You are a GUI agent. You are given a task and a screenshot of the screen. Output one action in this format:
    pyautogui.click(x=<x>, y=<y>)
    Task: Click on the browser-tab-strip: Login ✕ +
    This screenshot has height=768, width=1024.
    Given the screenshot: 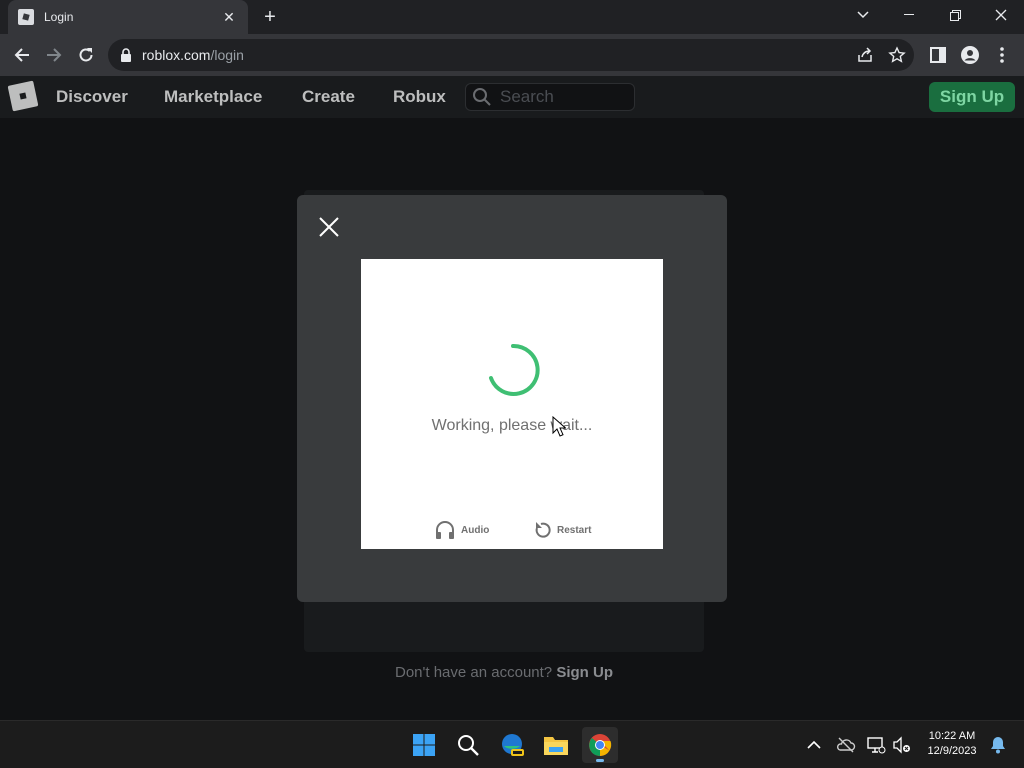 What is the action you would take?
    pyautogui.click(x=512, y=17)
    